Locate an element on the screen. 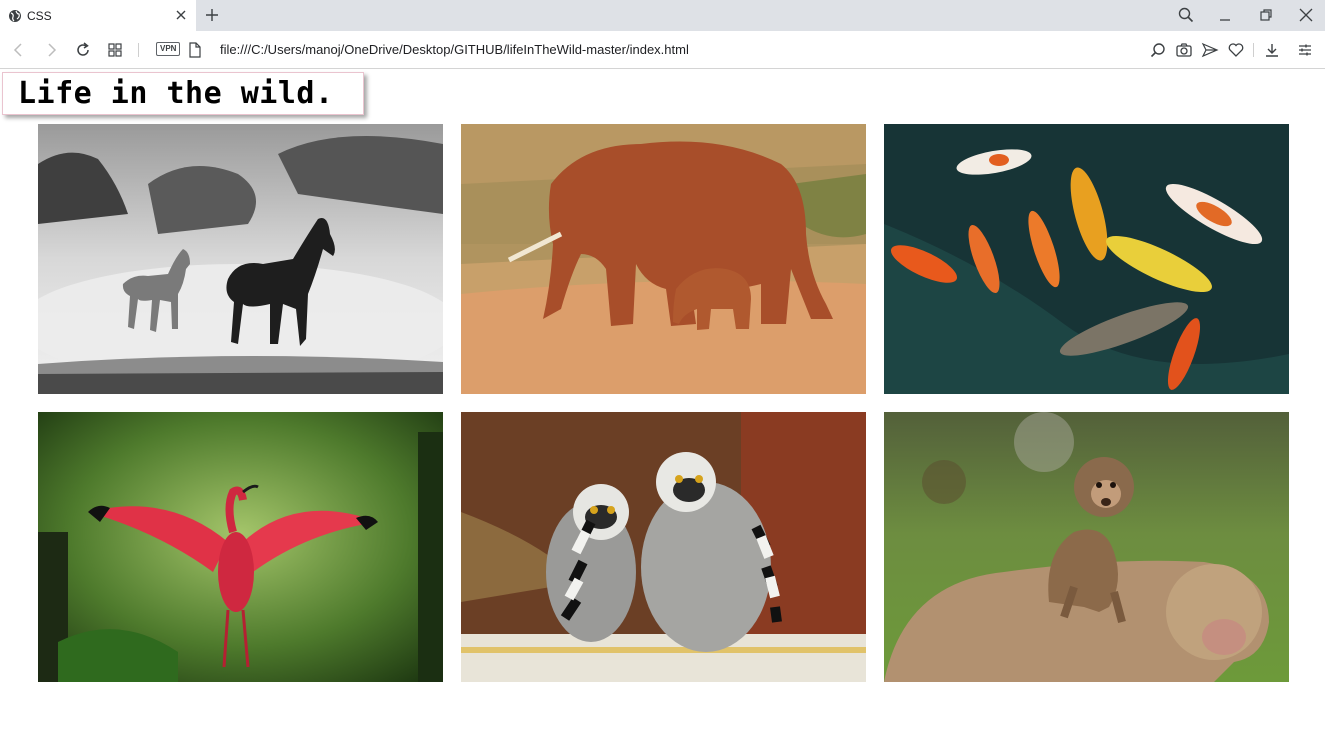 This screenshot has width=1325, height=736. browser-tab: CSS is located at coordinates (98, 15).